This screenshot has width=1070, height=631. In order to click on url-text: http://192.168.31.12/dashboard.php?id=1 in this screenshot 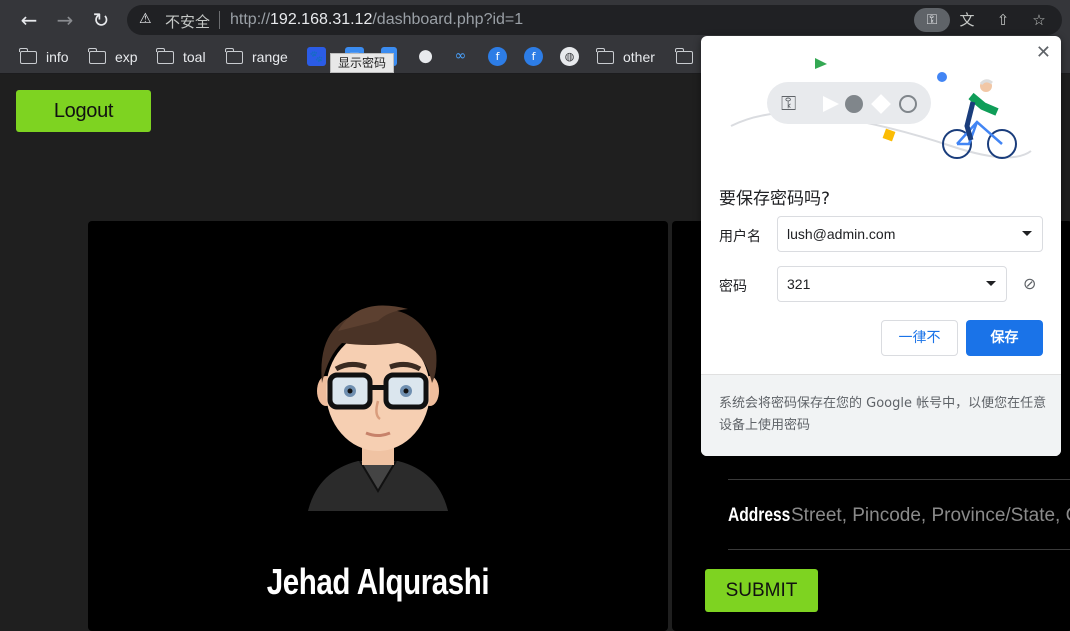, I will do `click(376, 20)`.